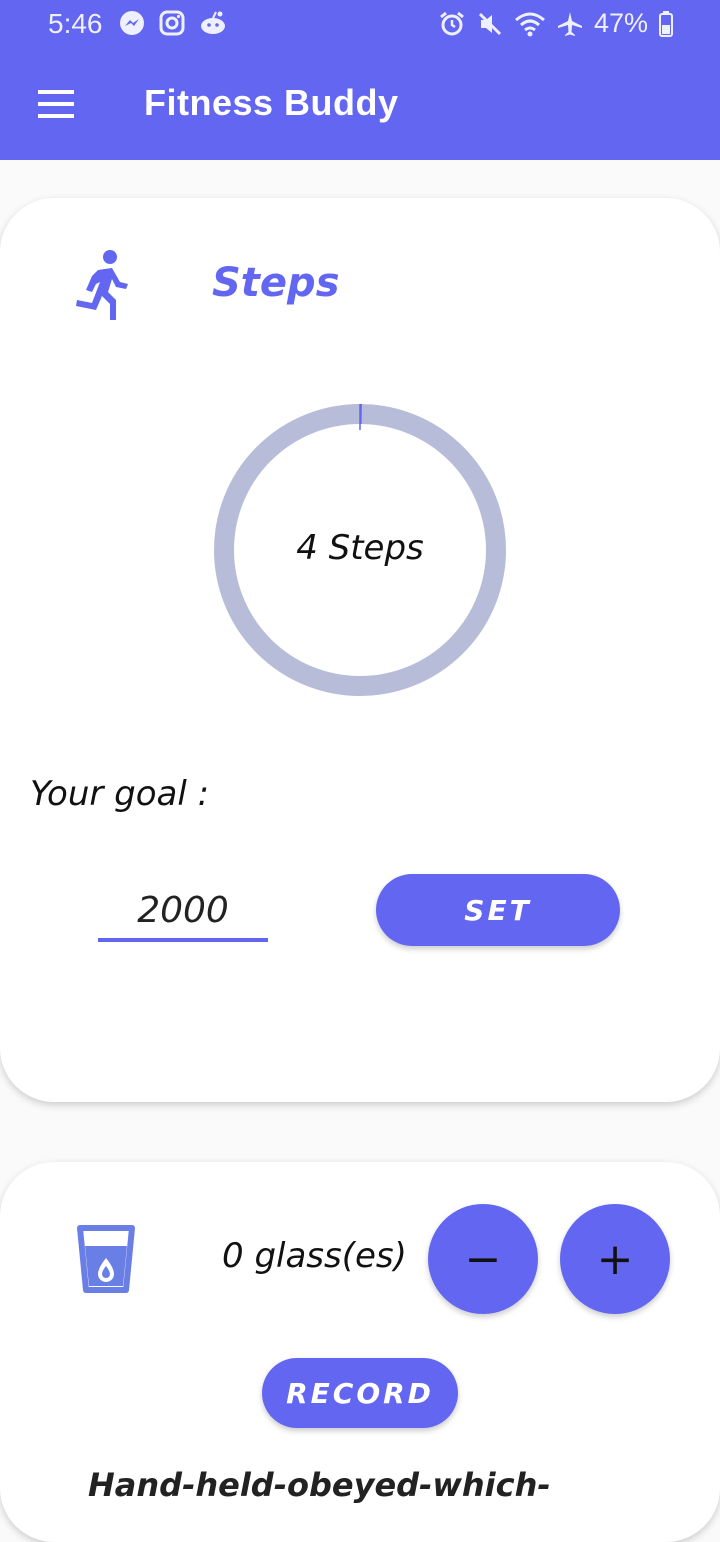  I want to click on messenger-icon, so click(132, 23).